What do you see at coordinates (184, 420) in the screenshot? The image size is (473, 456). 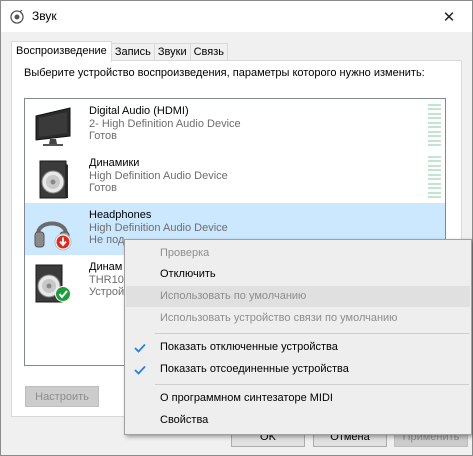 I see `menu-item-label: Свойства` at bounding box center [184, 420].